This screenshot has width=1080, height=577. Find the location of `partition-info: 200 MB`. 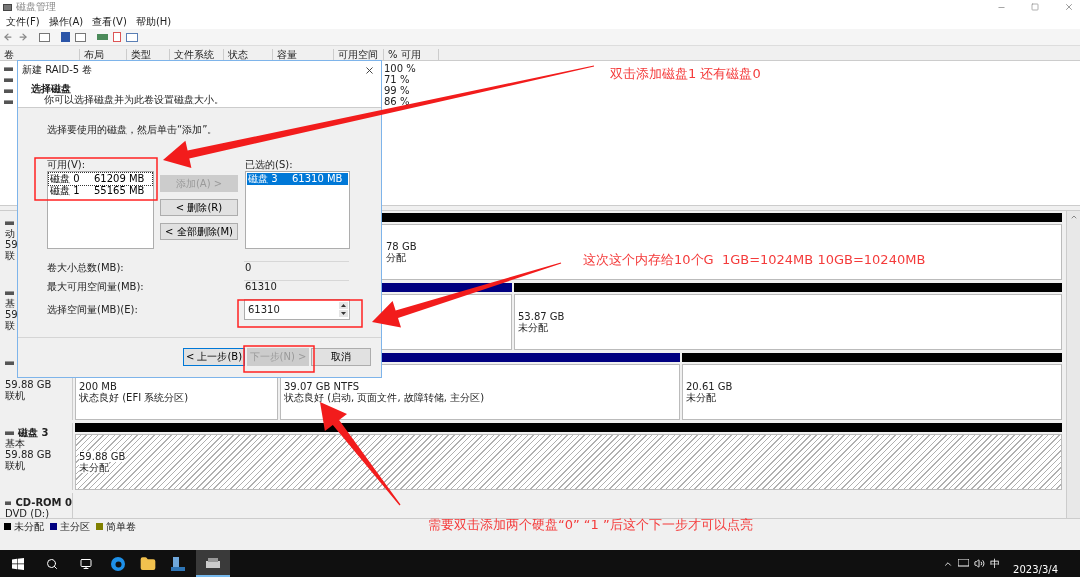

partition-info: 200 MB is located at coordinates (98, 386).